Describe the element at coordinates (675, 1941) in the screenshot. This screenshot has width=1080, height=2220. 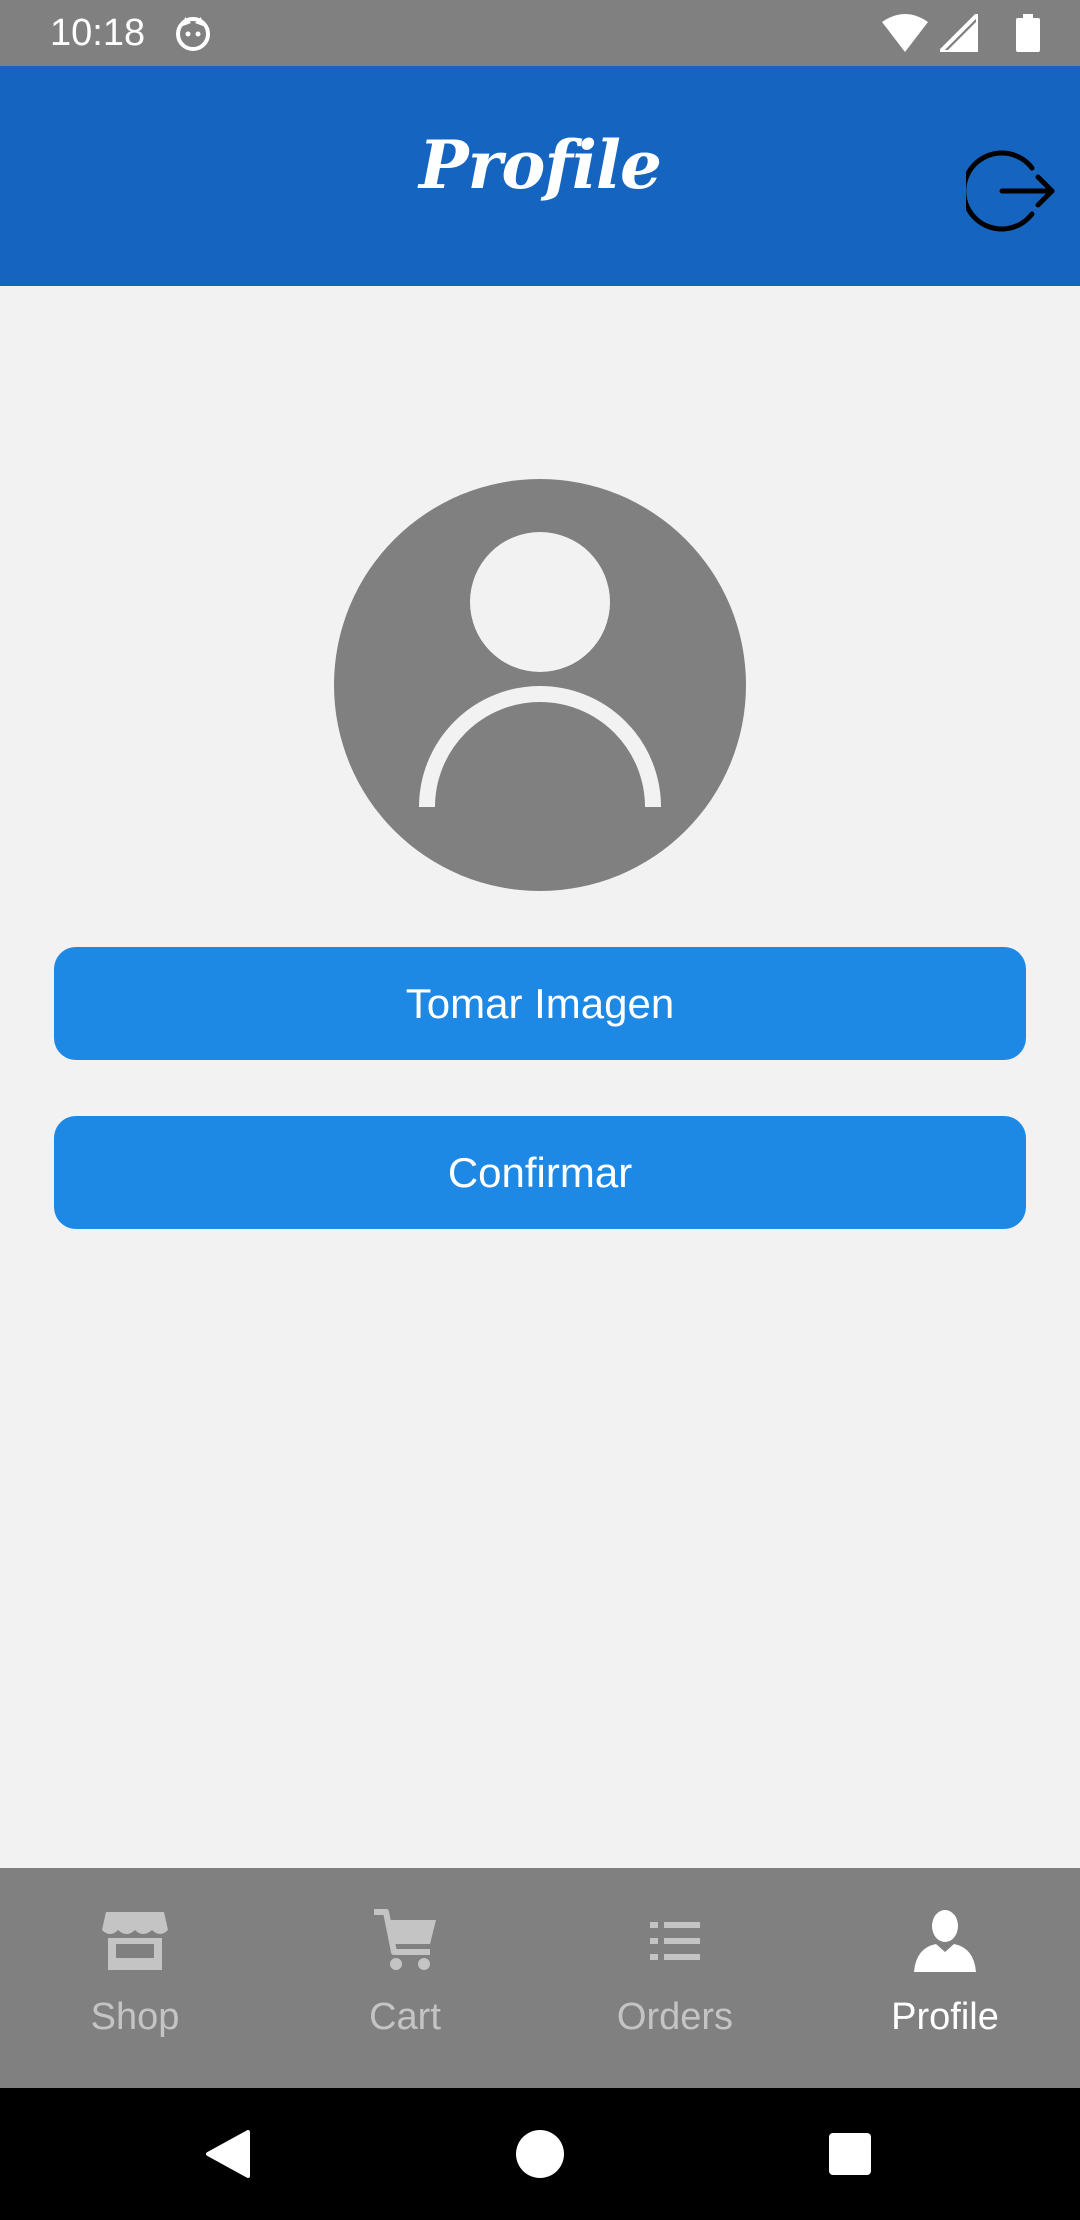
I see `list-icon` at that location.